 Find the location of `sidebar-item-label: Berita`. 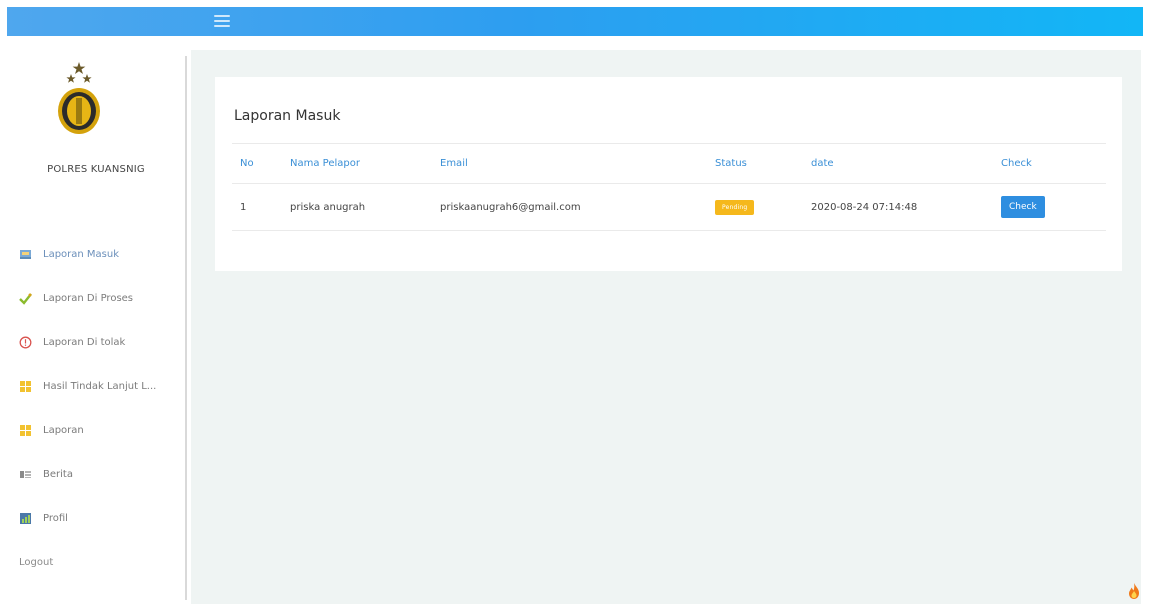

sidebar-item-label: Berita is located at coordinates (58, 474).